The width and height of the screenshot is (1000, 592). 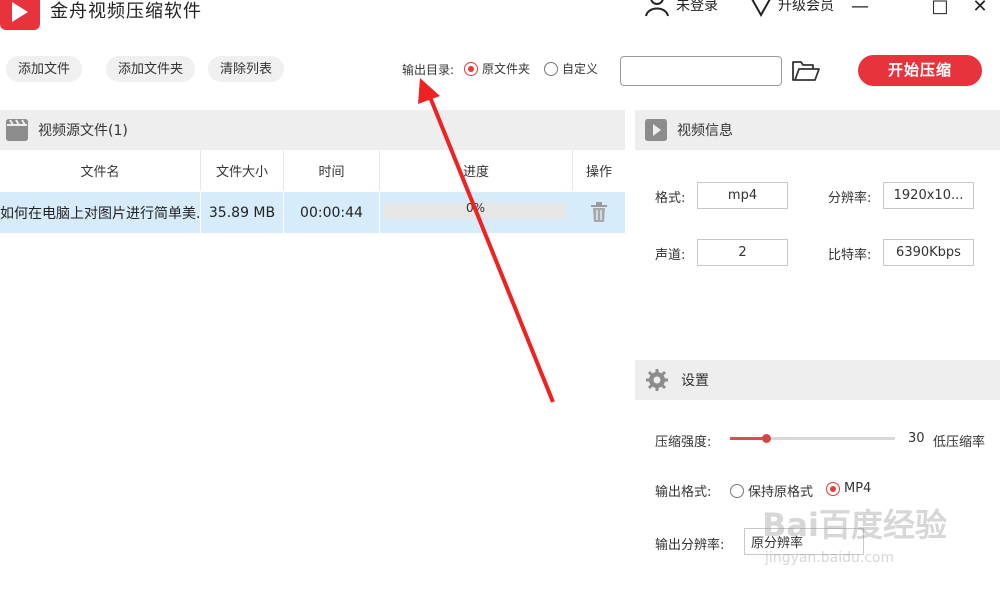 What do you see at coordinates (980, 8) in the screenshot?
I see `close-button: ✕` at bounding box center [980, 8].